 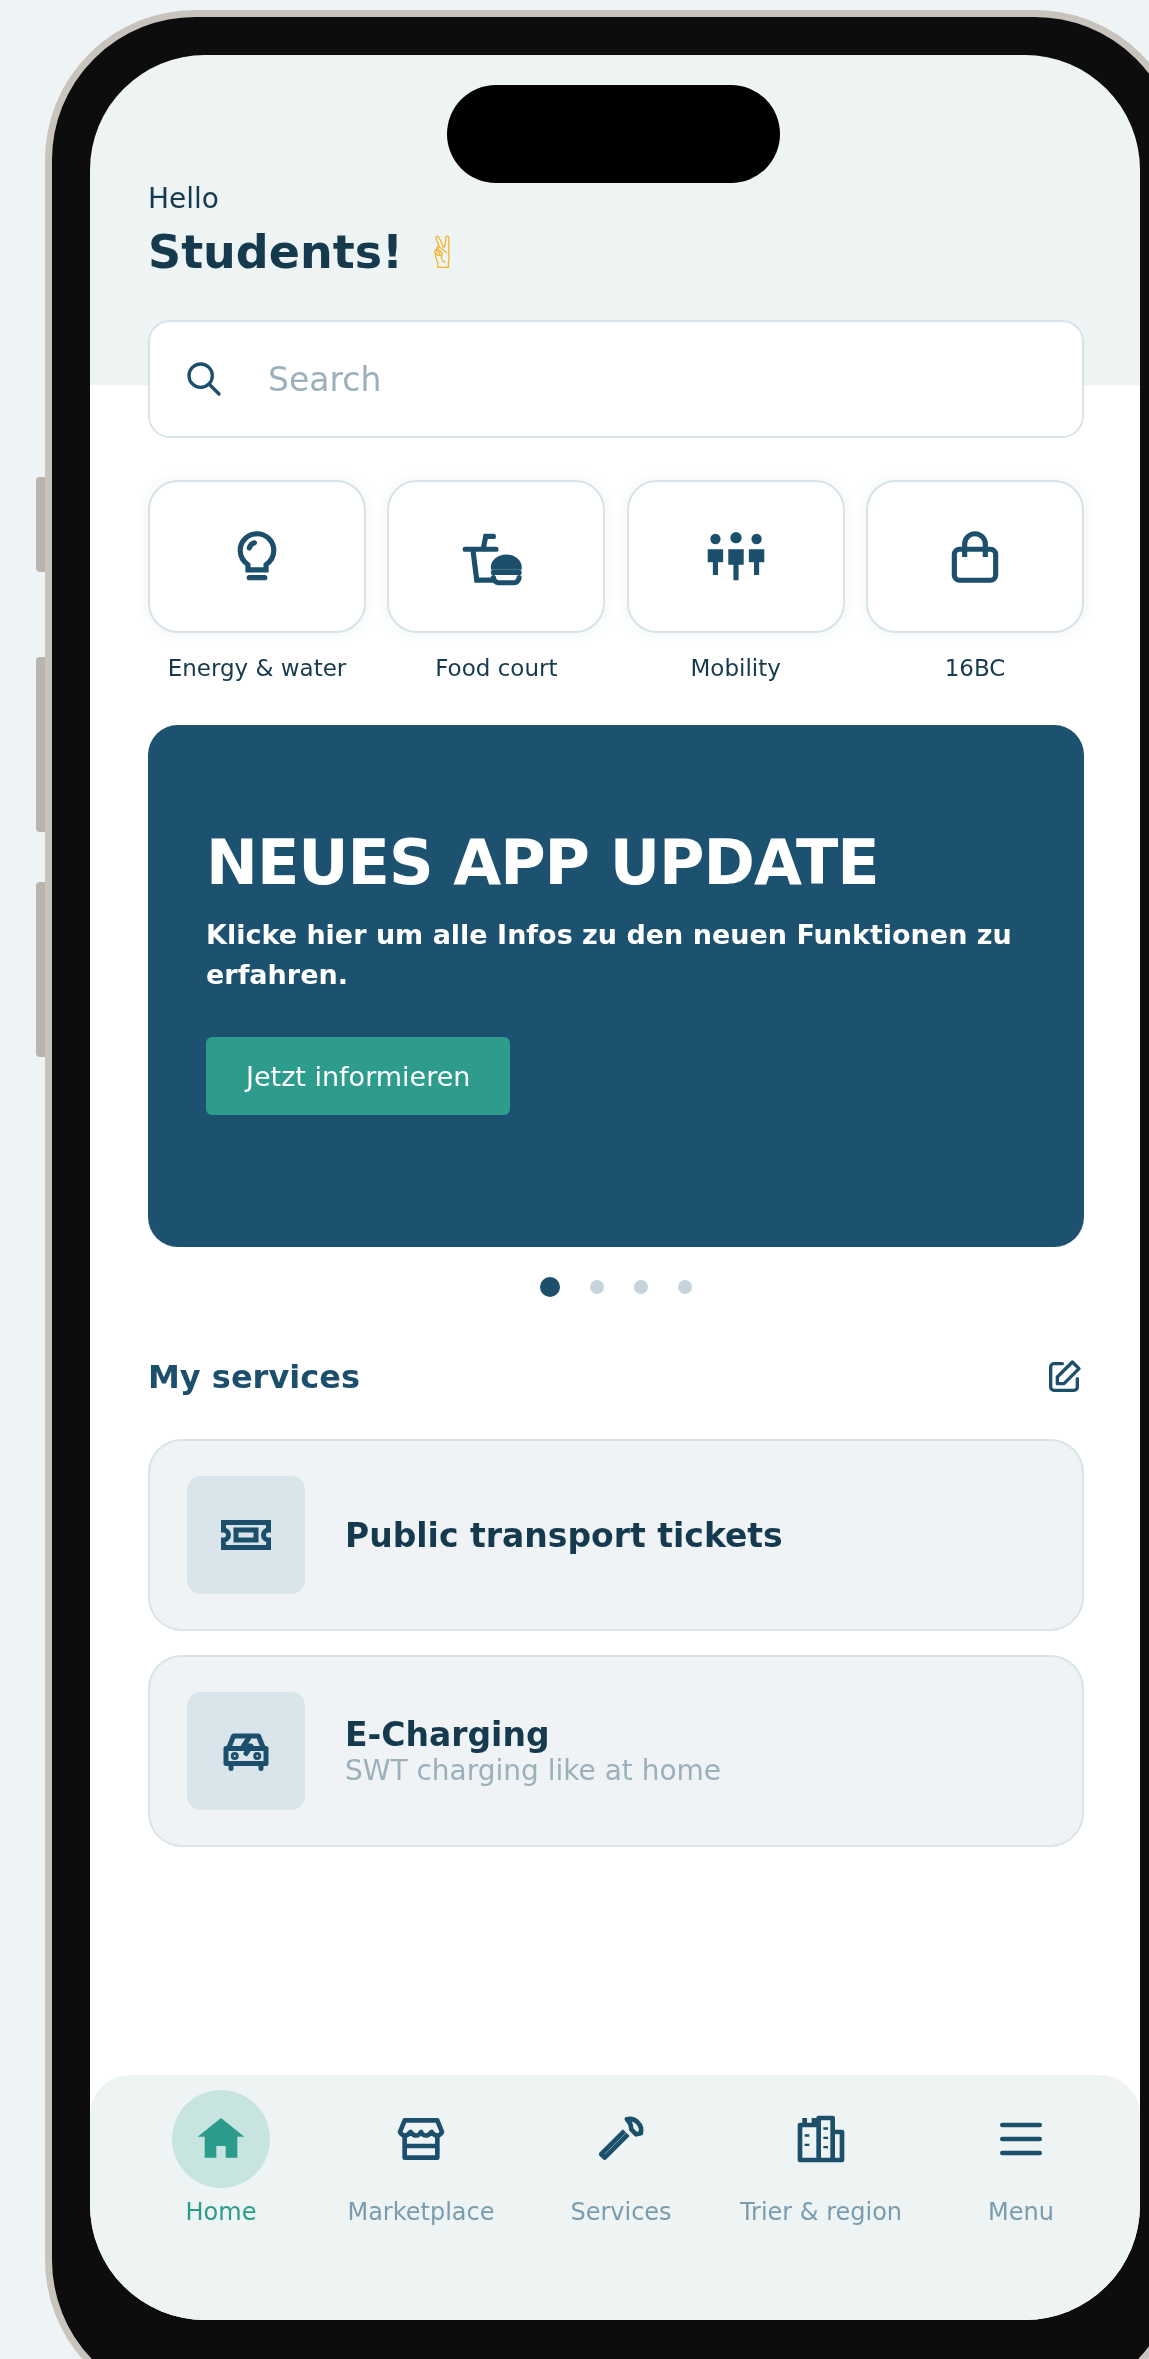 I want to click on nav-tab: Marketplace, so click(x=421, y=2205).